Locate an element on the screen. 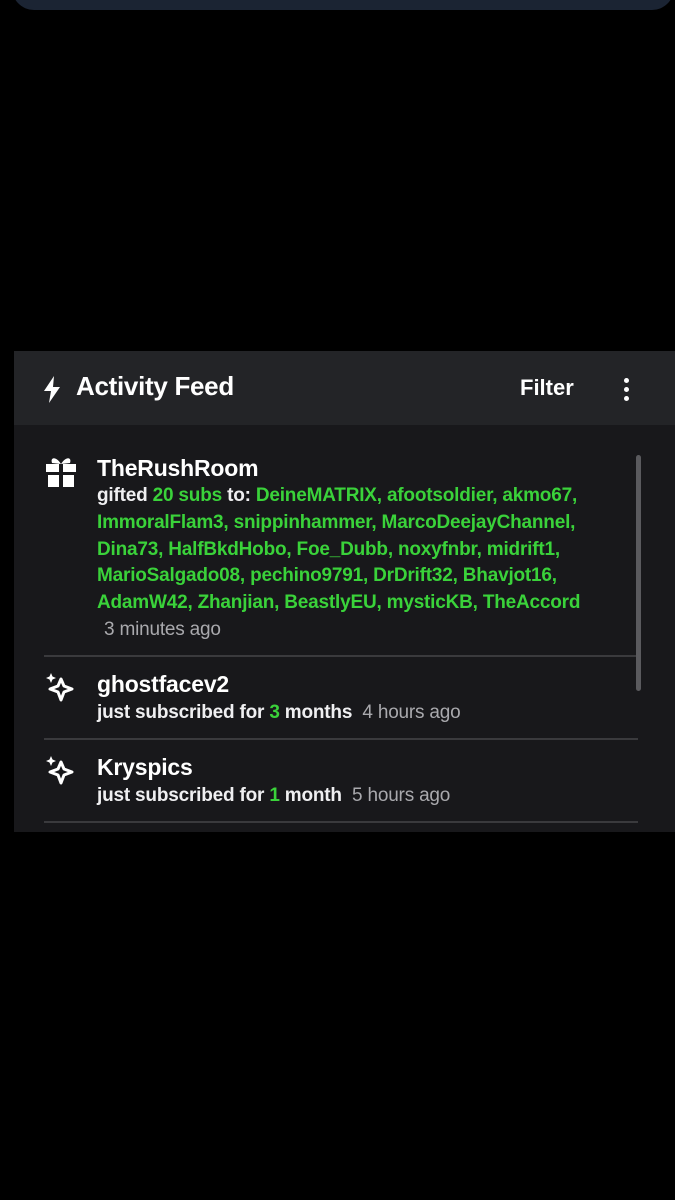  sub-unit: month is located at coordinates (313, 795).